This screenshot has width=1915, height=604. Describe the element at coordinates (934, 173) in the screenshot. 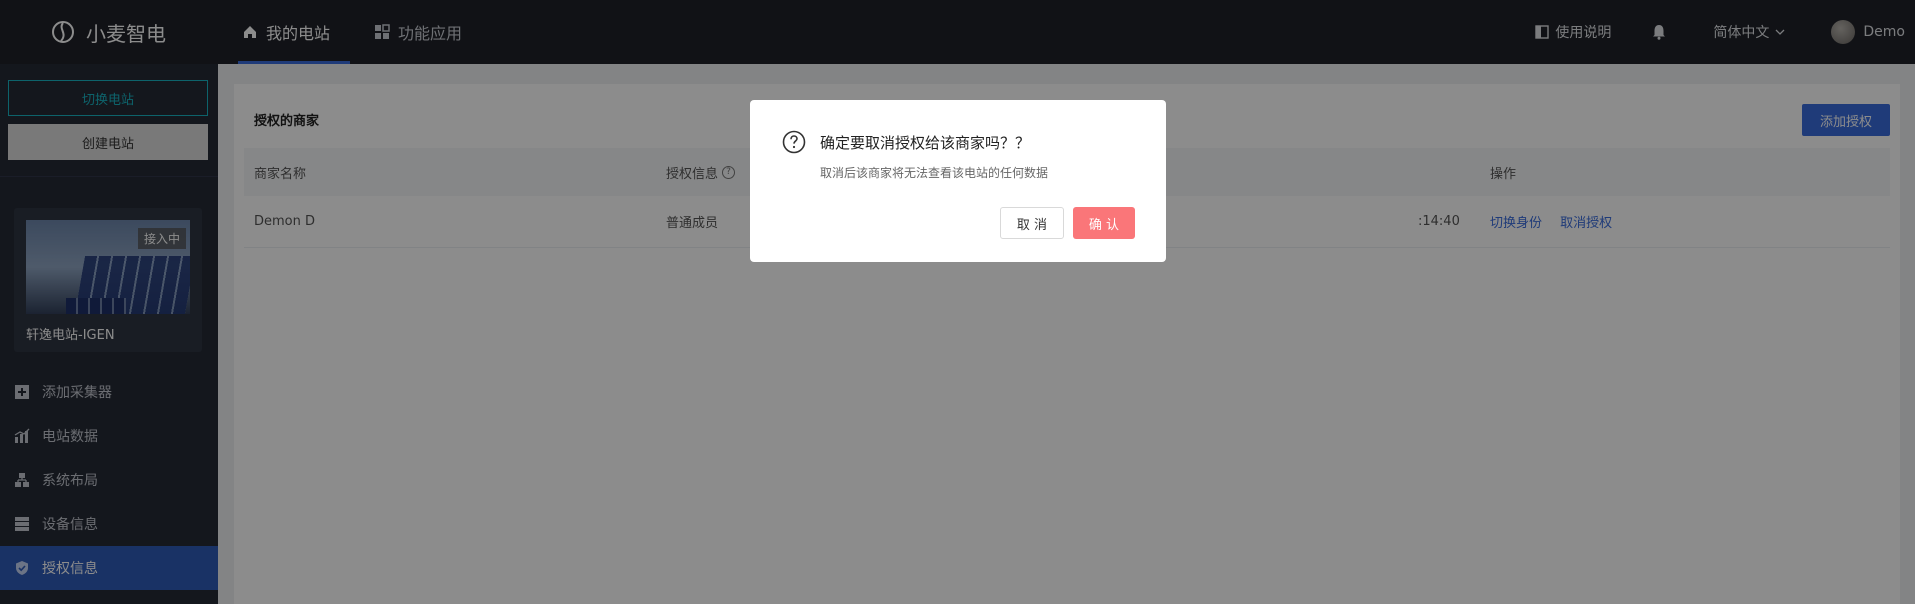

I see `dialog-description: 取消后该商家将无法查看该电站的任何数据` at that location.